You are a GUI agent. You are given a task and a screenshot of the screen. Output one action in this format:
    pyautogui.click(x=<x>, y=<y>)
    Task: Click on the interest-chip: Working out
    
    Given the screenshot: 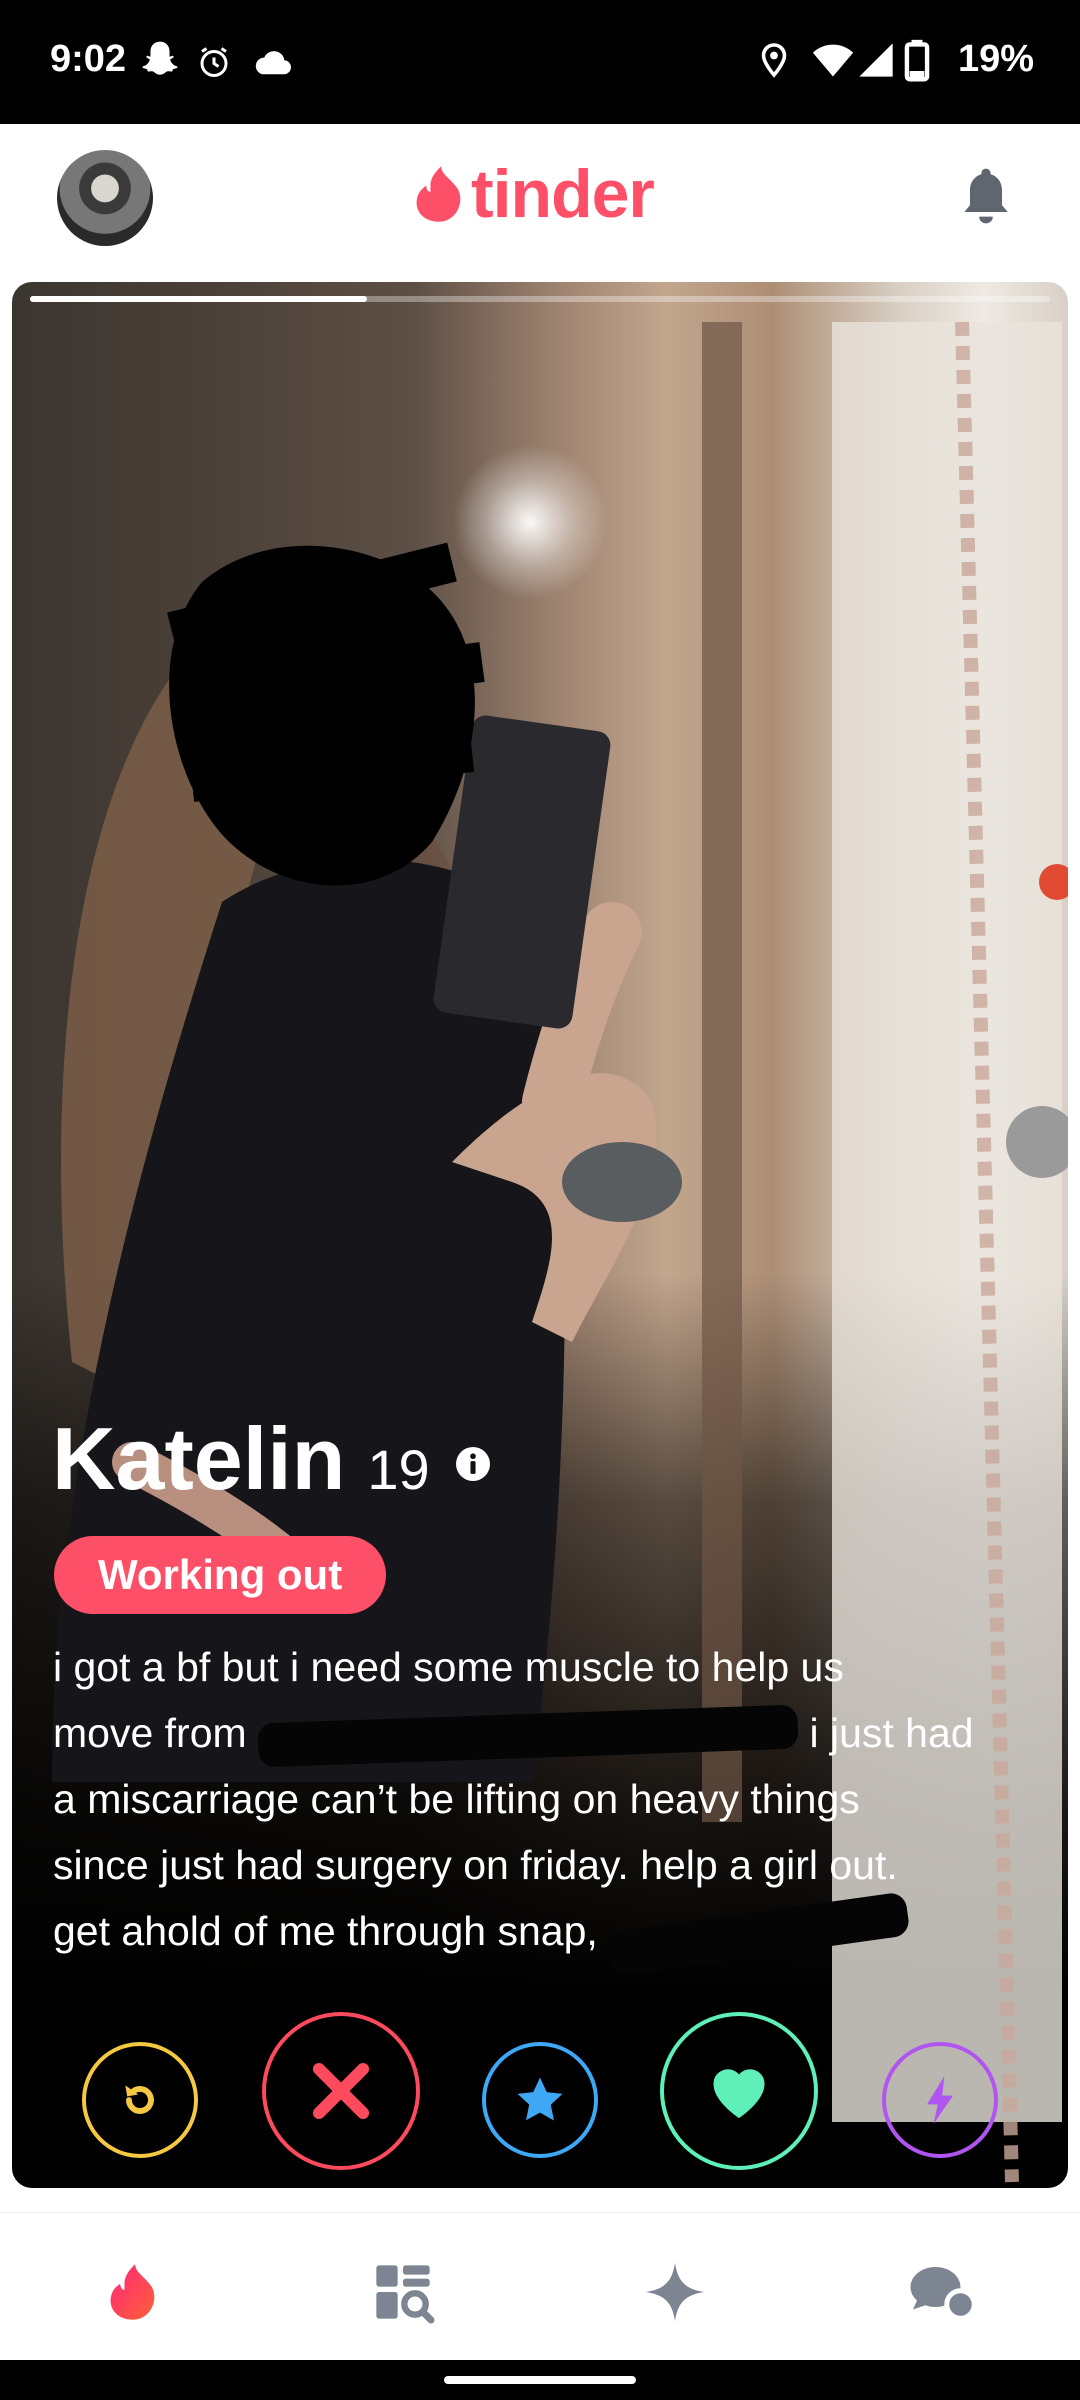 What is the action you would take?
    pyautogui.click(x=220, y=1575)
    